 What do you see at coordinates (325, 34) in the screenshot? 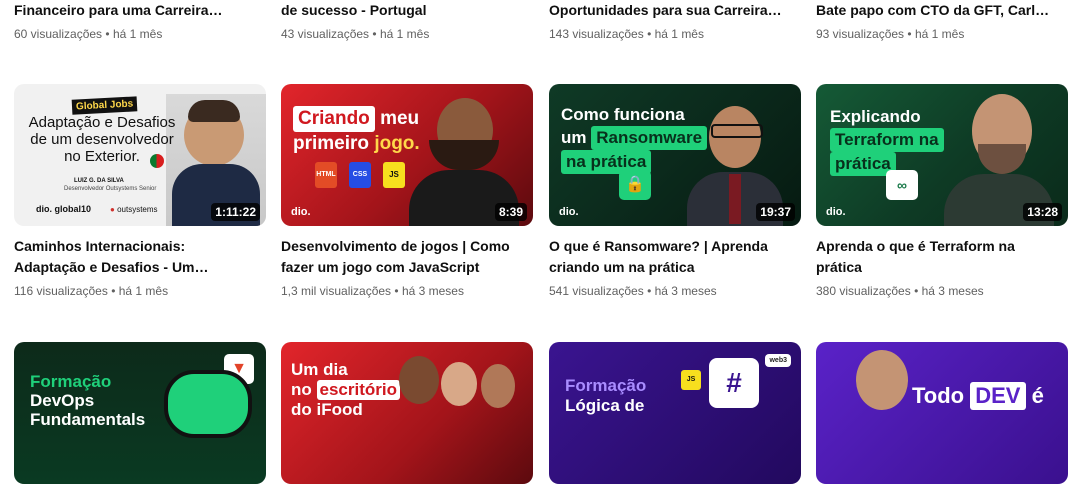
I see `view-count: 43 visualizações` at bounding box center [325, 34].